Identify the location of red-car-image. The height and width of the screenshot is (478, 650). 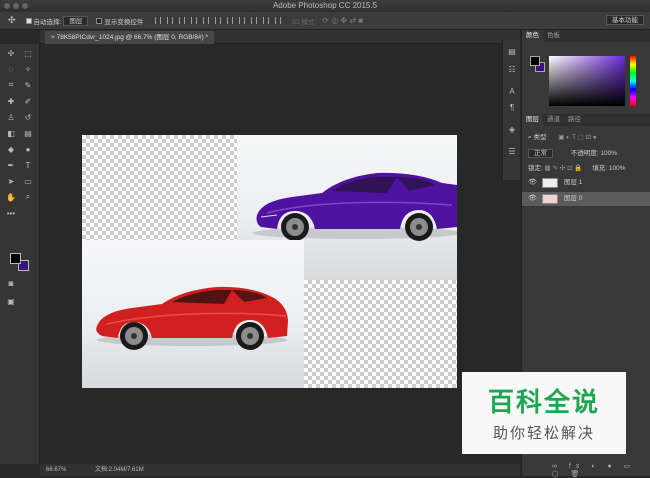
(192, 318).